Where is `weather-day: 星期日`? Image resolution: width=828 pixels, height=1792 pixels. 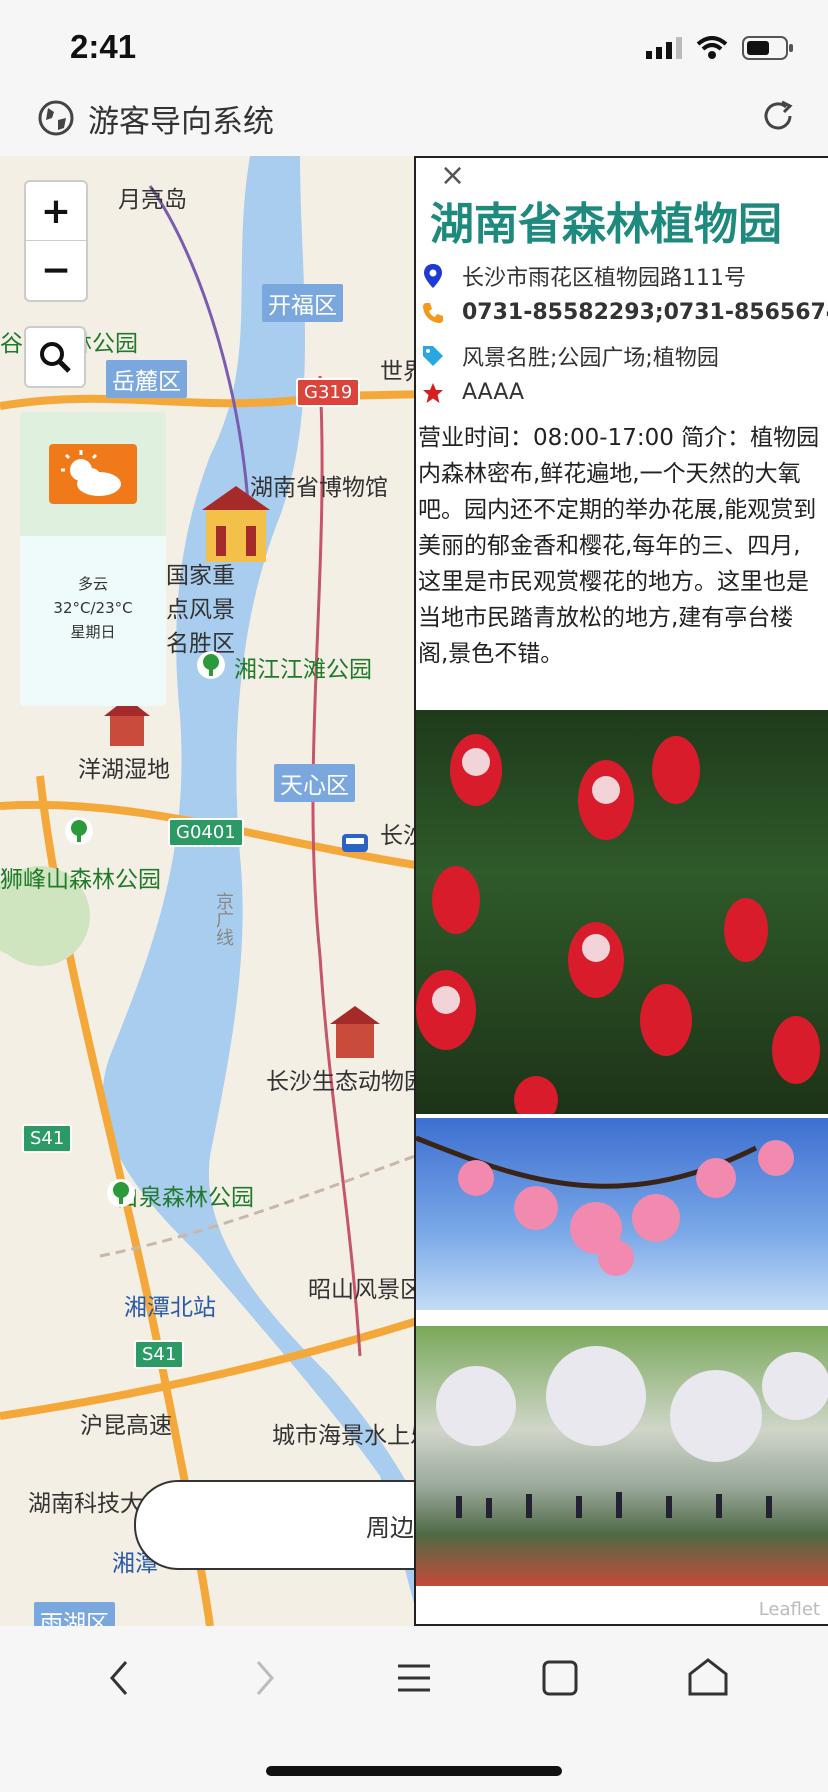 weather-day: 星期日 is located at coordinates (93, 632).